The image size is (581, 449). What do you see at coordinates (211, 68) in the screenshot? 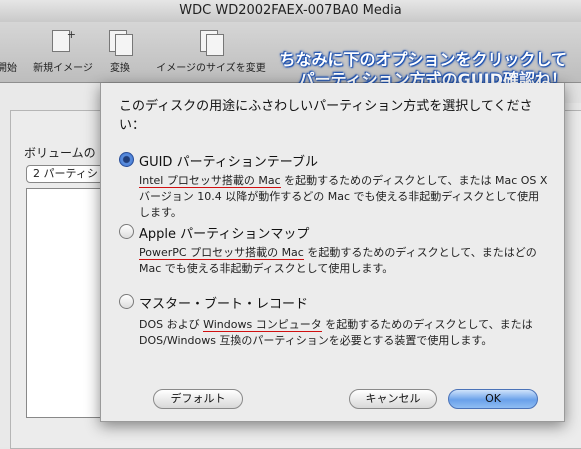
I see `toolbar-resize-label: イメージのサイズを変更` at bounding box center [211, 68].